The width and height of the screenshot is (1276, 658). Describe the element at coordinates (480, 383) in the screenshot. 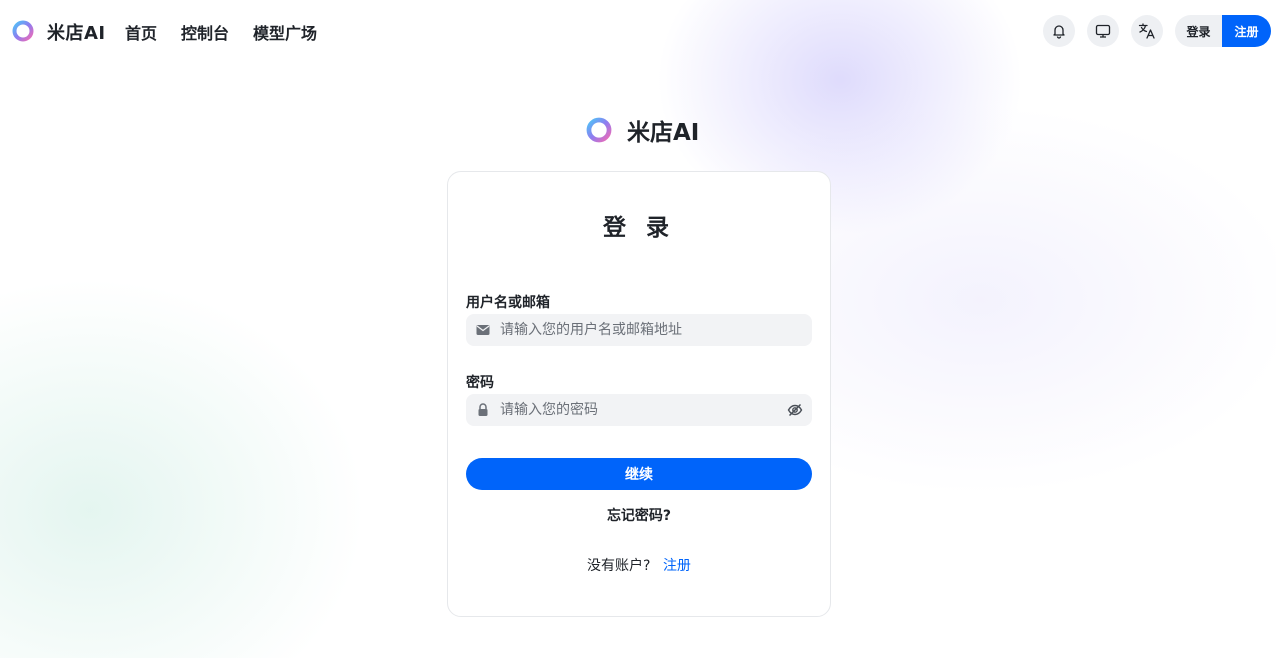

I see `password-label: 密码` at that location.